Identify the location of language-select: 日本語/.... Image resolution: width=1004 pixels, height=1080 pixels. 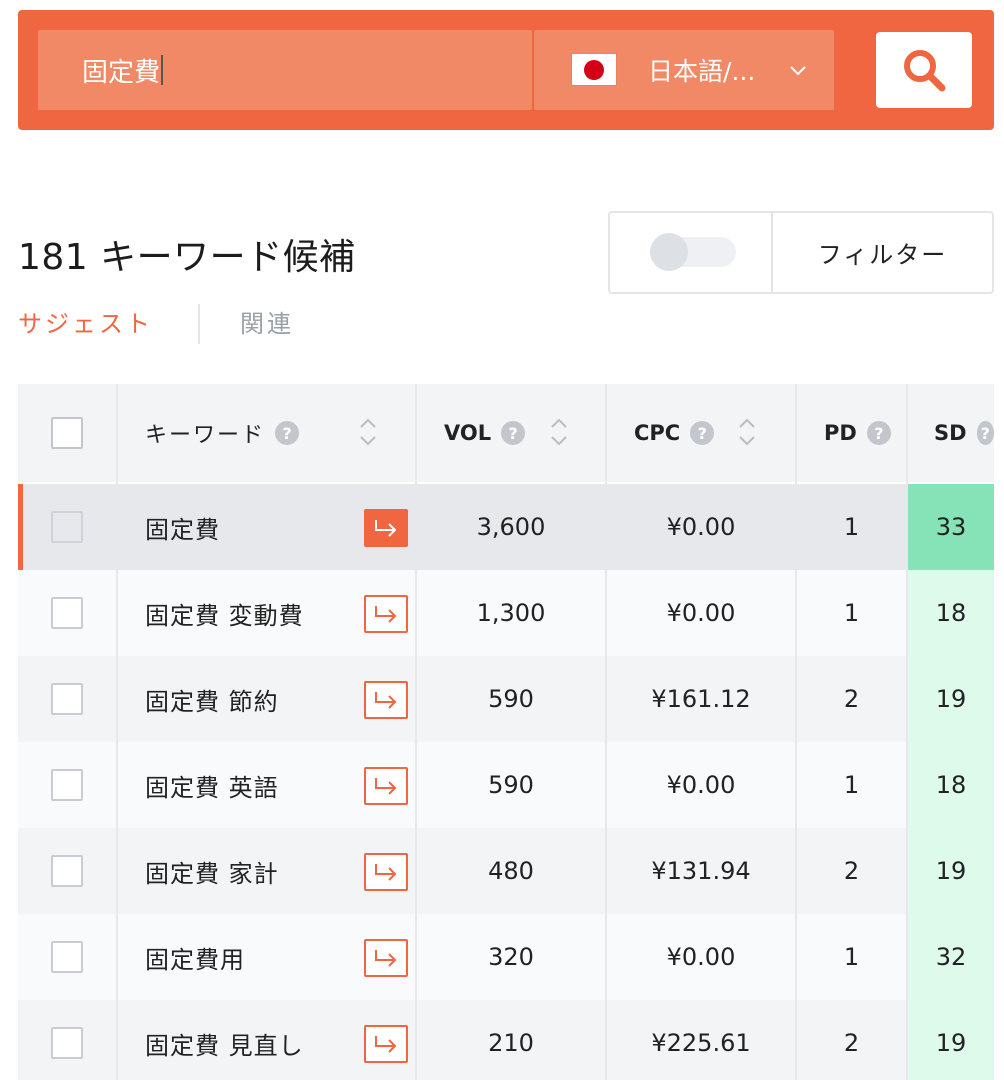
(684, 70).